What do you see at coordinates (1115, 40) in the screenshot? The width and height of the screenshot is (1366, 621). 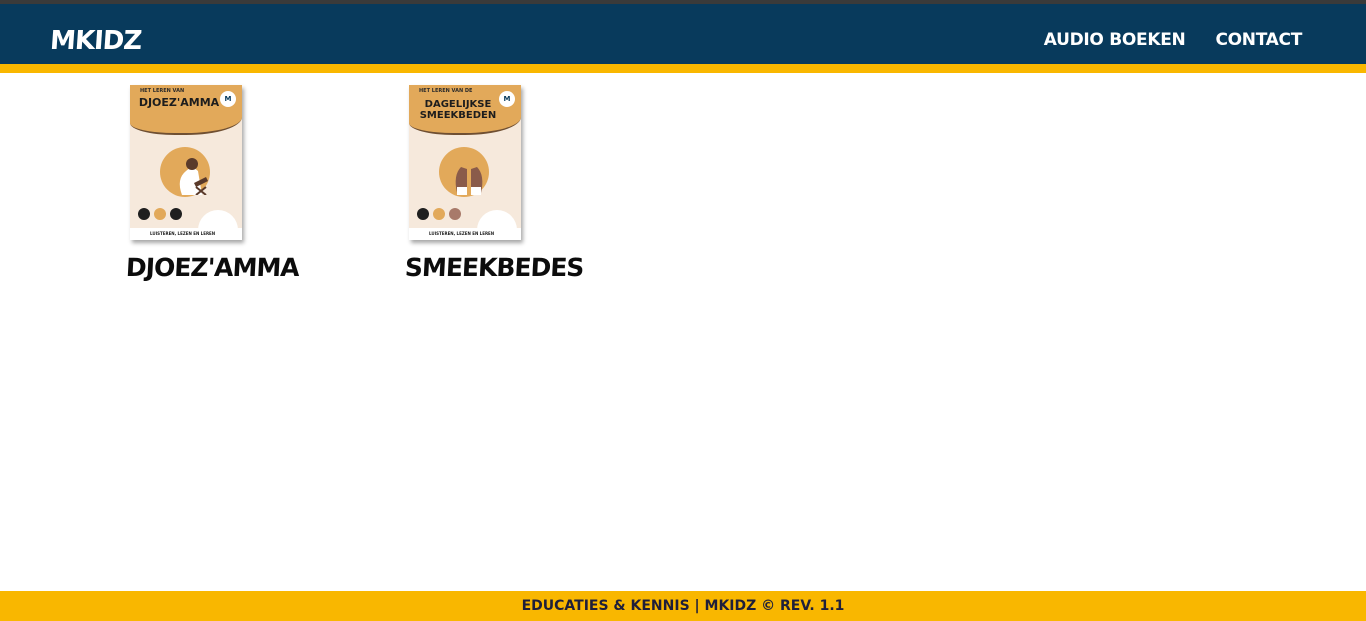 I see `nav-audio-boeken: AUDIO BOEKEN` at bounding box center [1115, 40].